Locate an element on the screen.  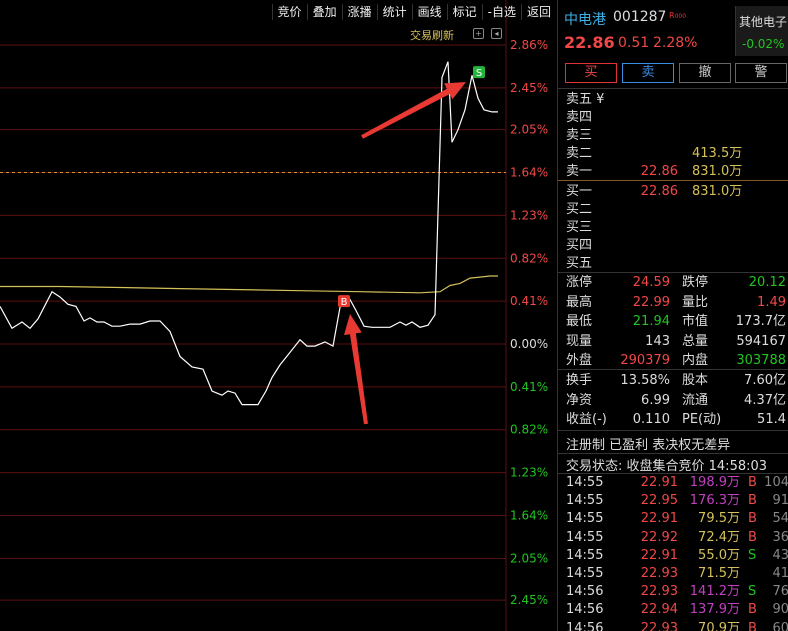
buy-button: 买 is located at coordinates (591, 73).